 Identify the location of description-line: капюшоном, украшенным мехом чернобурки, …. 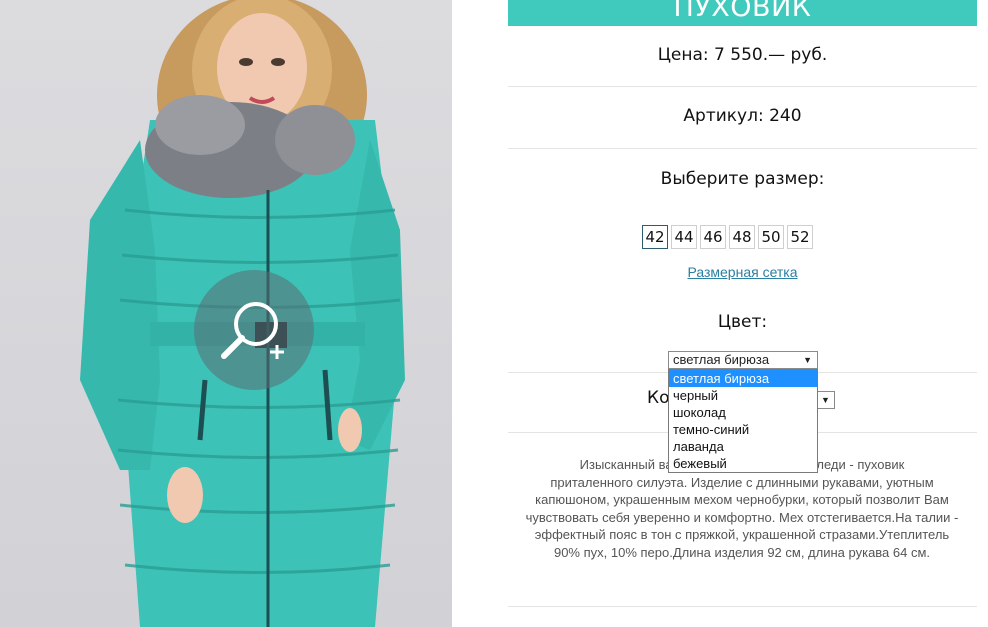
(742, 499).